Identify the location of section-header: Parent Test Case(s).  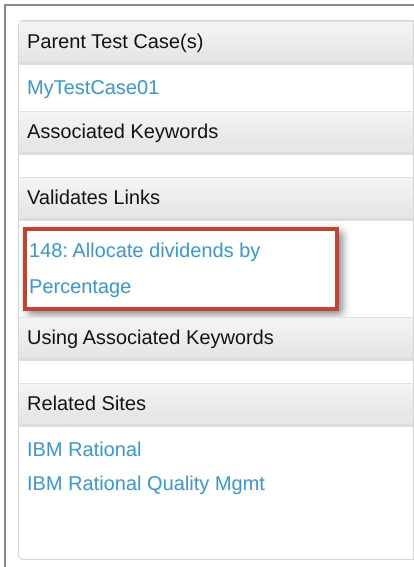
(216, 43).